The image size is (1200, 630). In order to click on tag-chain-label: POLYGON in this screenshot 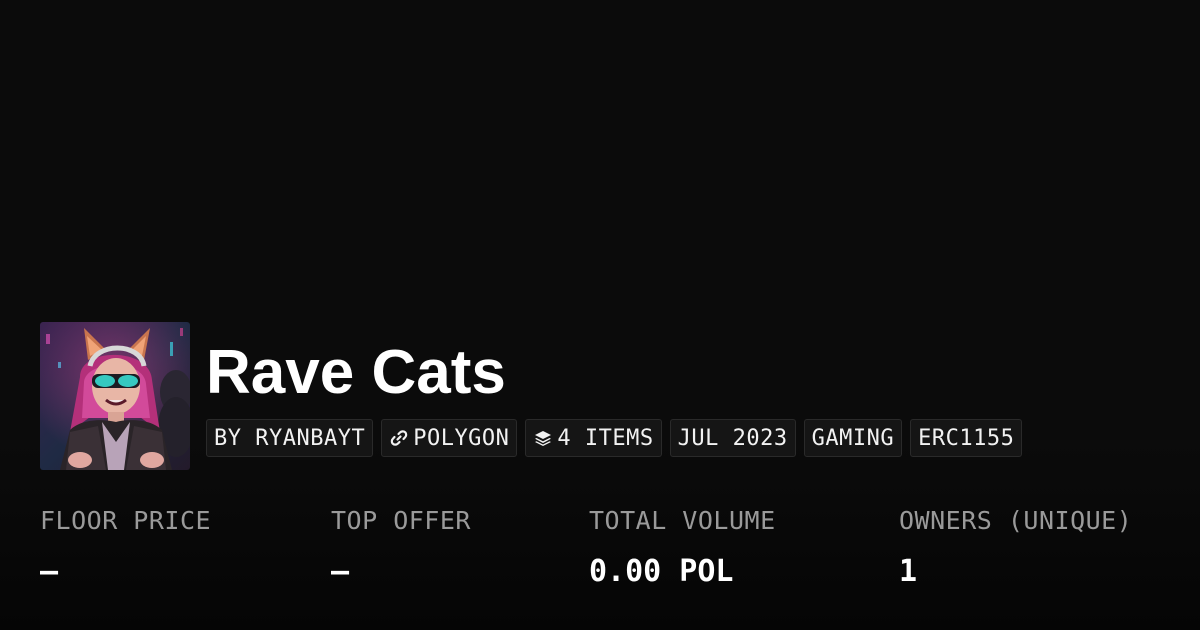, I will do `click(461, 438)`.